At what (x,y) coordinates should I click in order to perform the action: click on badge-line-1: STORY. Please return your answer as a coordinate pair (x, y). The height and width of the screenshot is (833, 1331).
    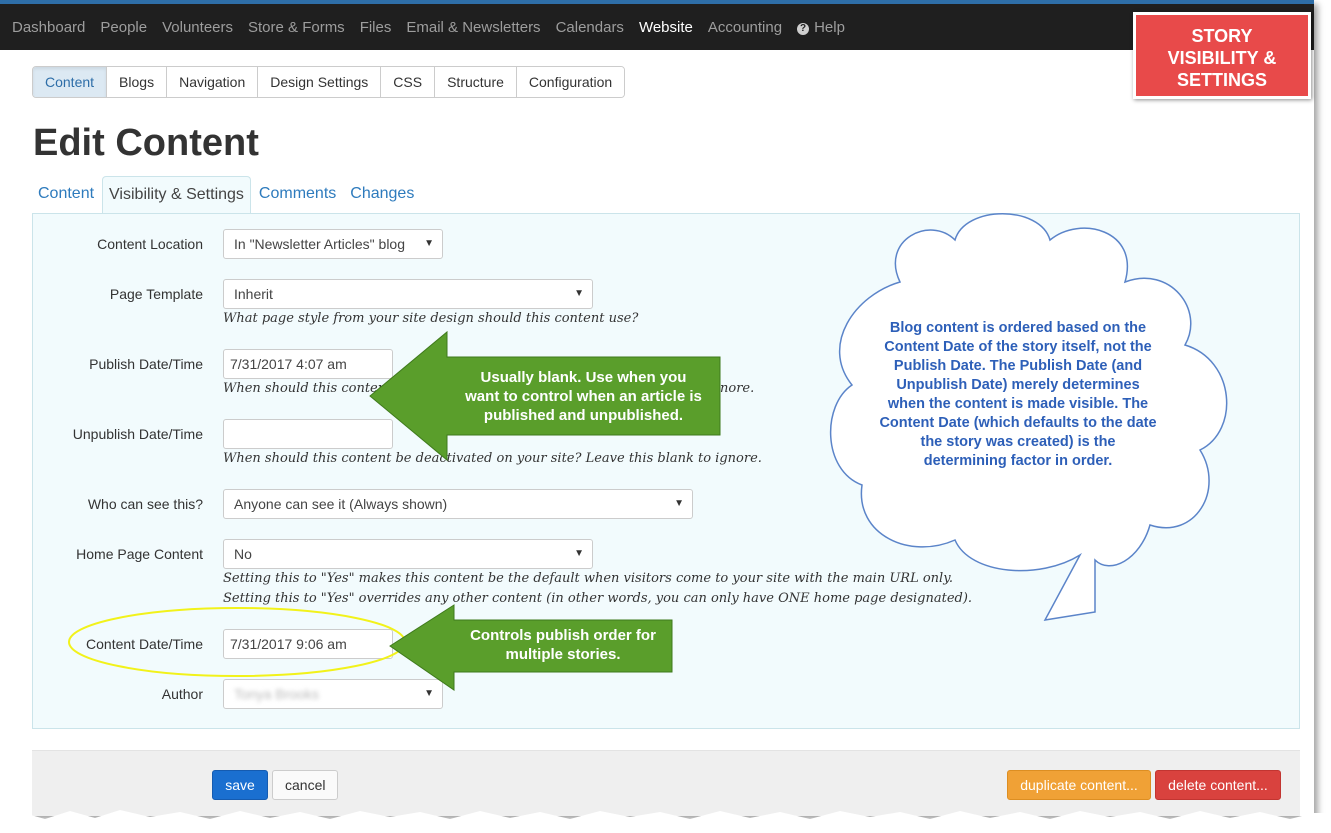
    Looking at the image, I should click on (1222, 36).